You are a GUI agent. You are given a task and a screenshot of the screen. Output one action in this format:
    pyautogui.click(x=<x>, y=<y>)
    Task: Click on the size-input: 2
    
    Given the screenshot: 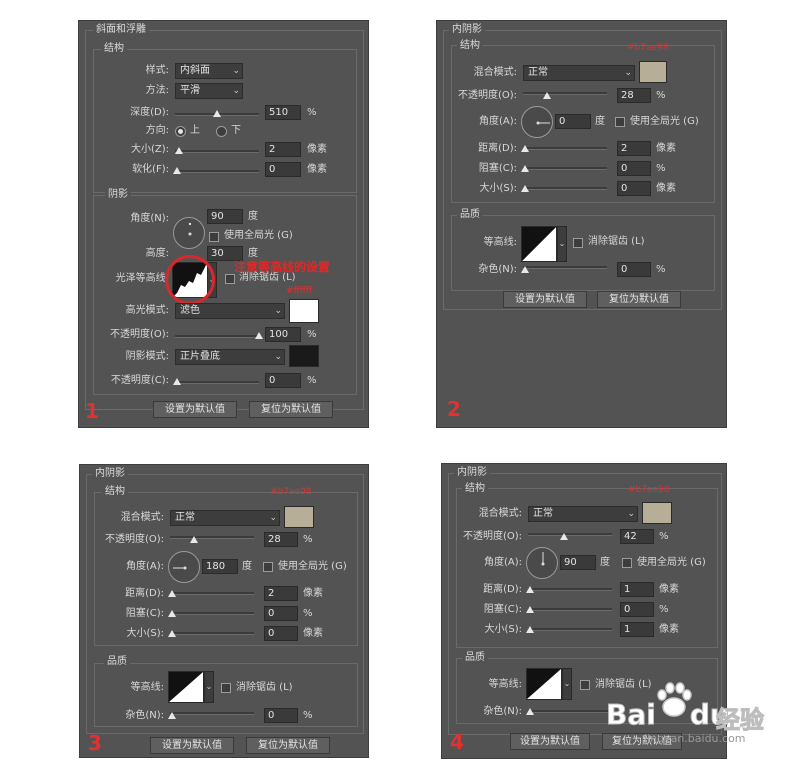 What is the action you would take?
    pyautogui.click(x=283, y=149)
    